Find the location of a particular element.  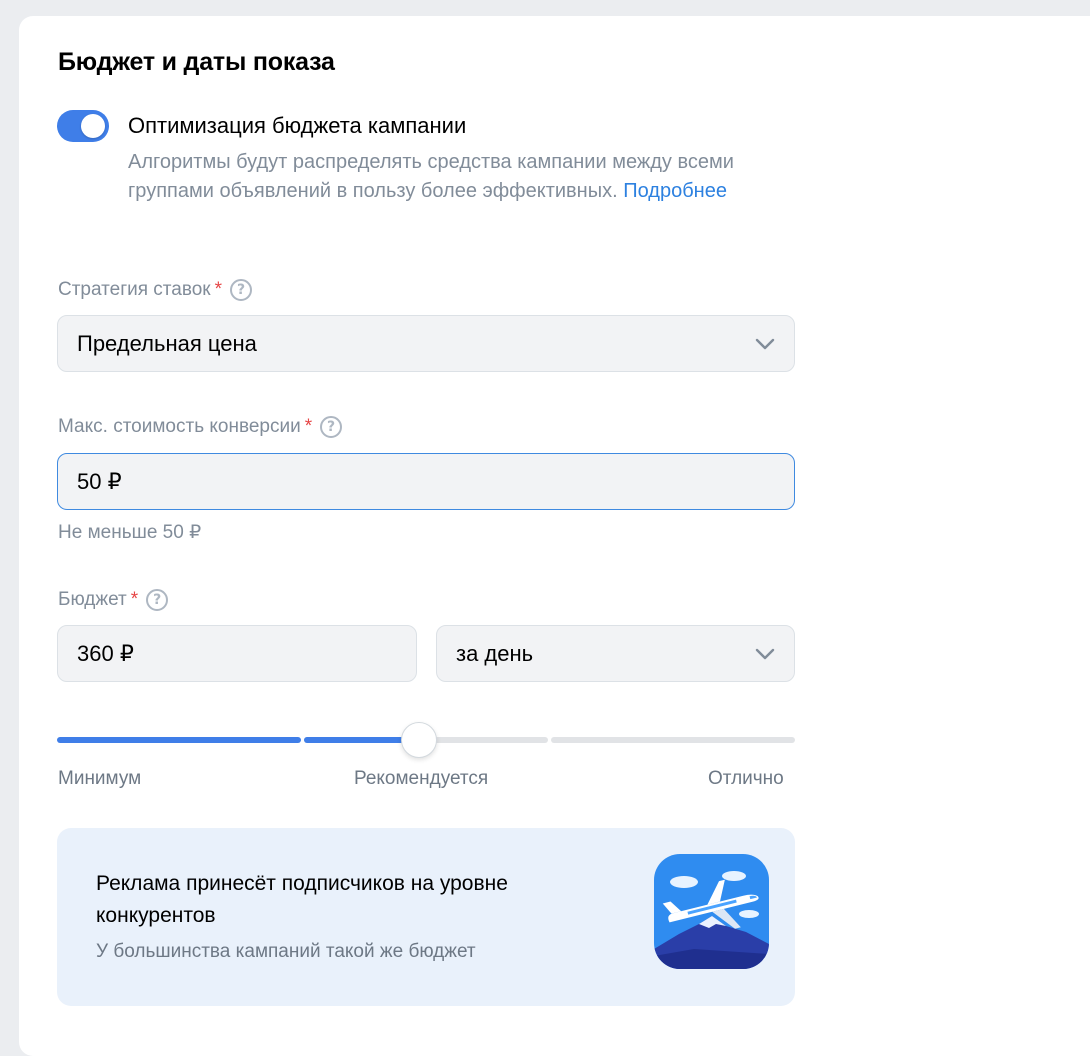

max-cost-value: 50 ₽ is located at coordinates (99, 481).